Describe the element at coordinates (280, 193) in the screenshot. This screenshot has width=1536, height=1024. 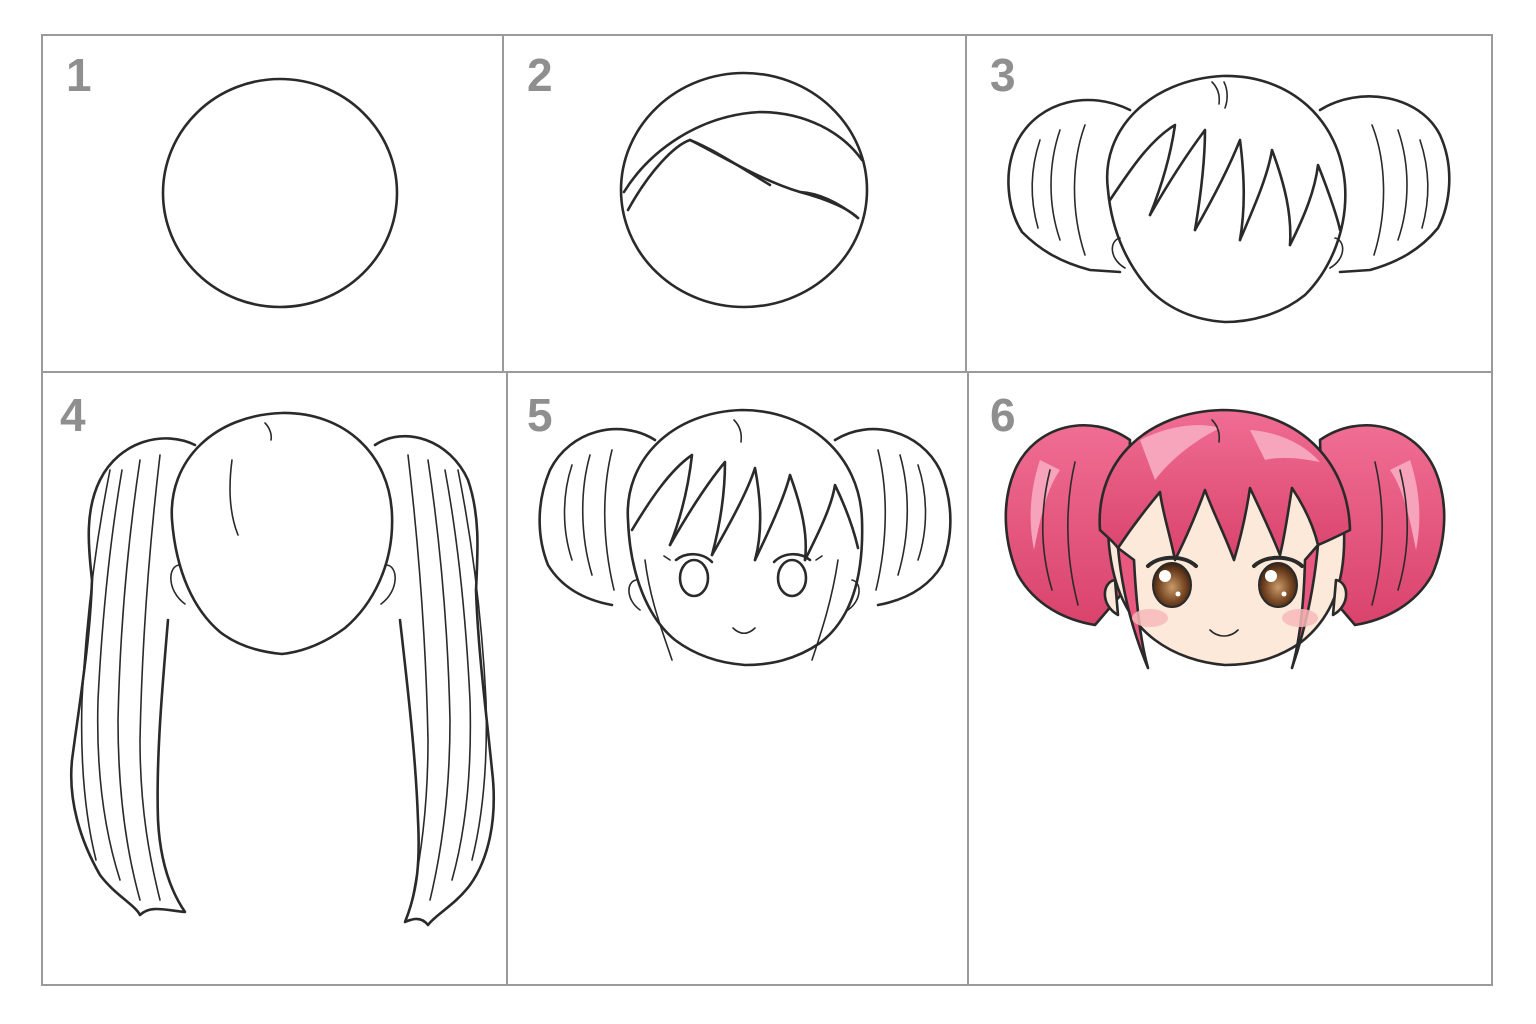
I see `step-1-circle-sketch` at that location.